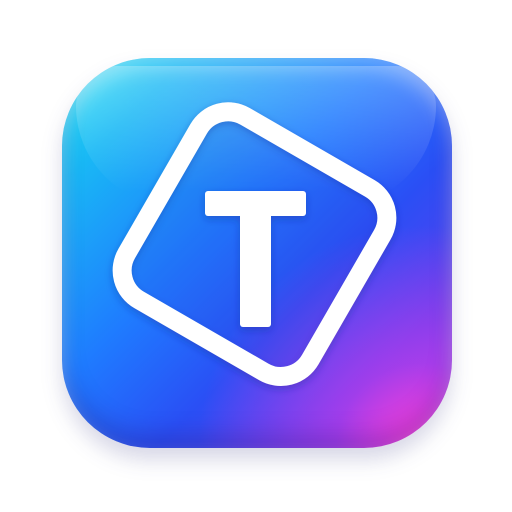  Describe the element at coordinates (255, 259) in the screenshot. I see `letter-t-stem` at that location.